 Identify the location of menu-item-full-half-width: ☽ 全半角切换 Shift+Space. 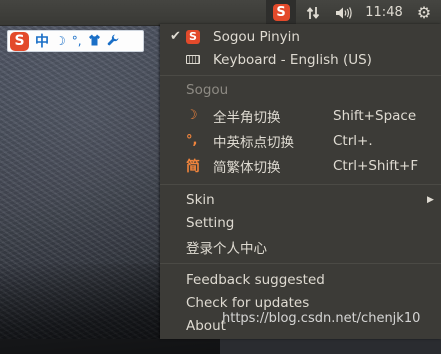
(300, 115).